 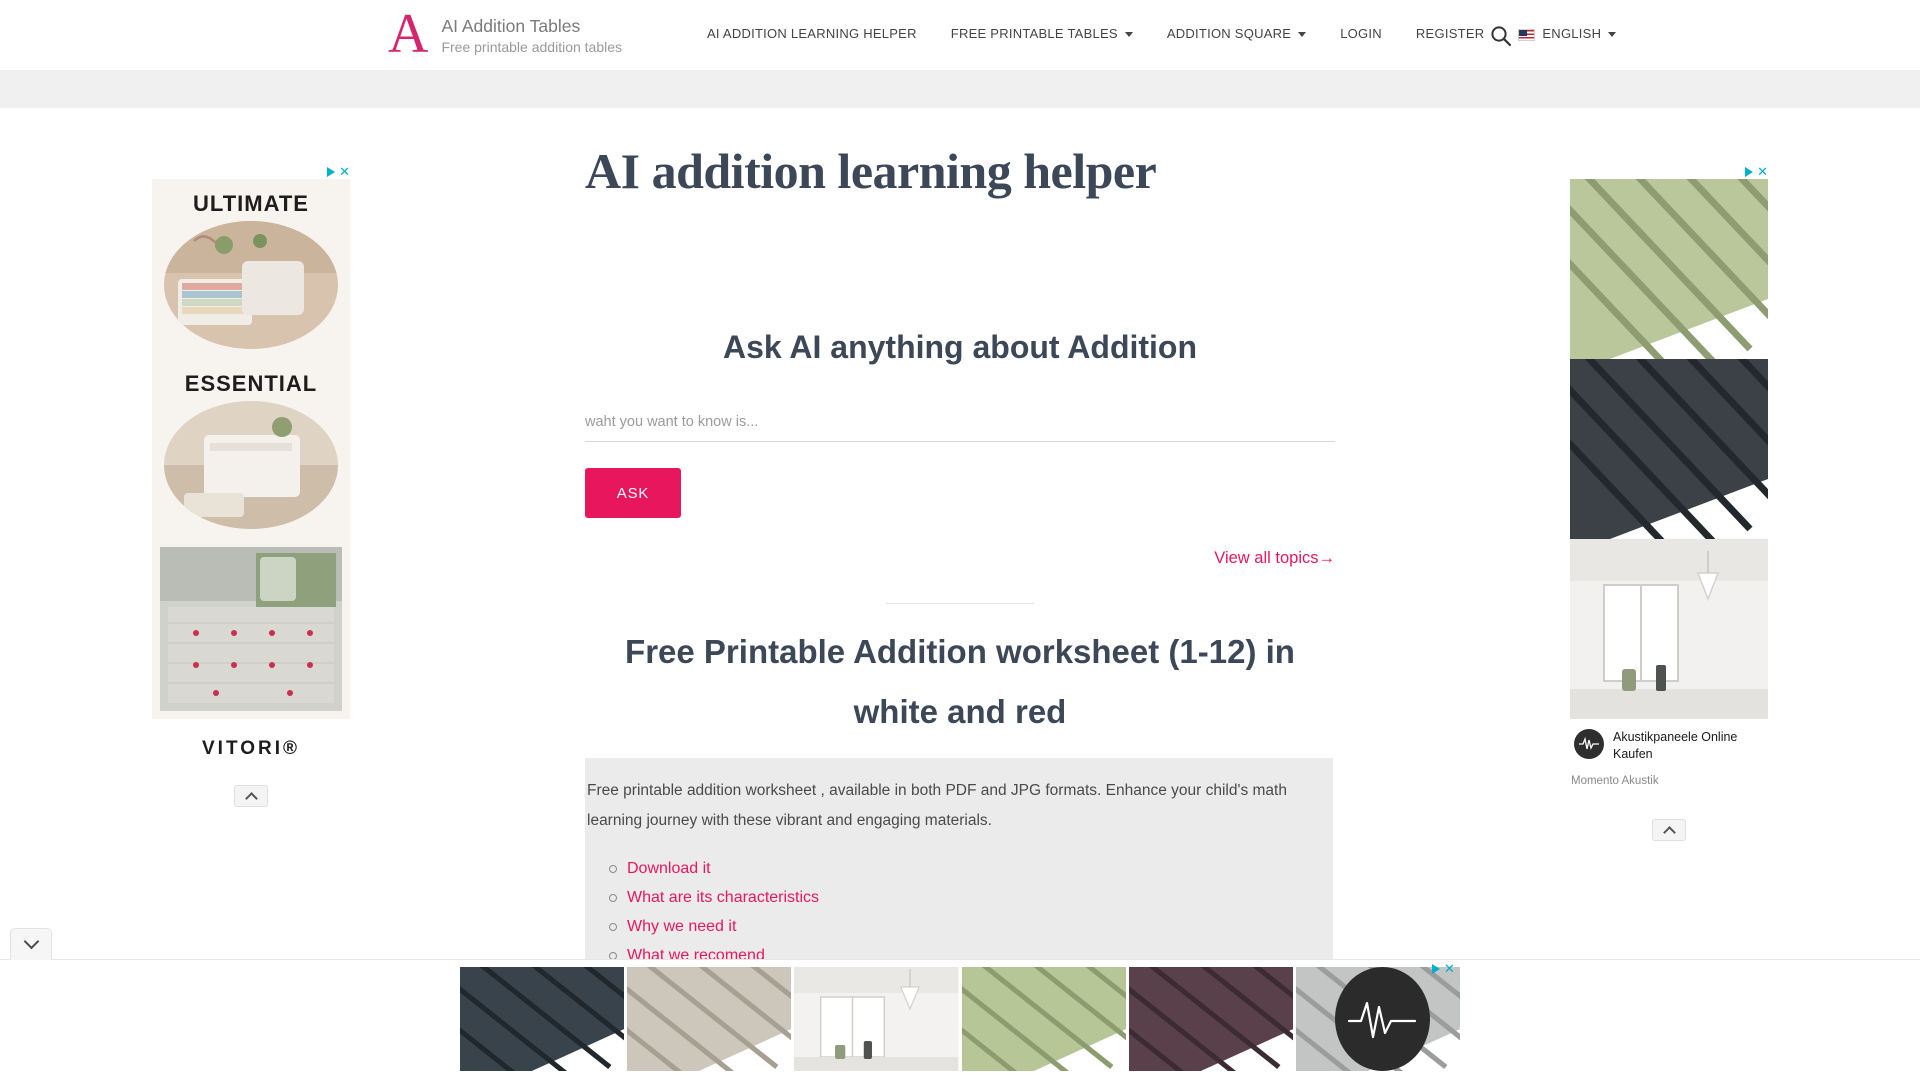 What do you see at coordinates (723, 897) in the screenshot?
I see `worksheet-link-characteristics: What are its characteristics` at bounding box center [723, 897].